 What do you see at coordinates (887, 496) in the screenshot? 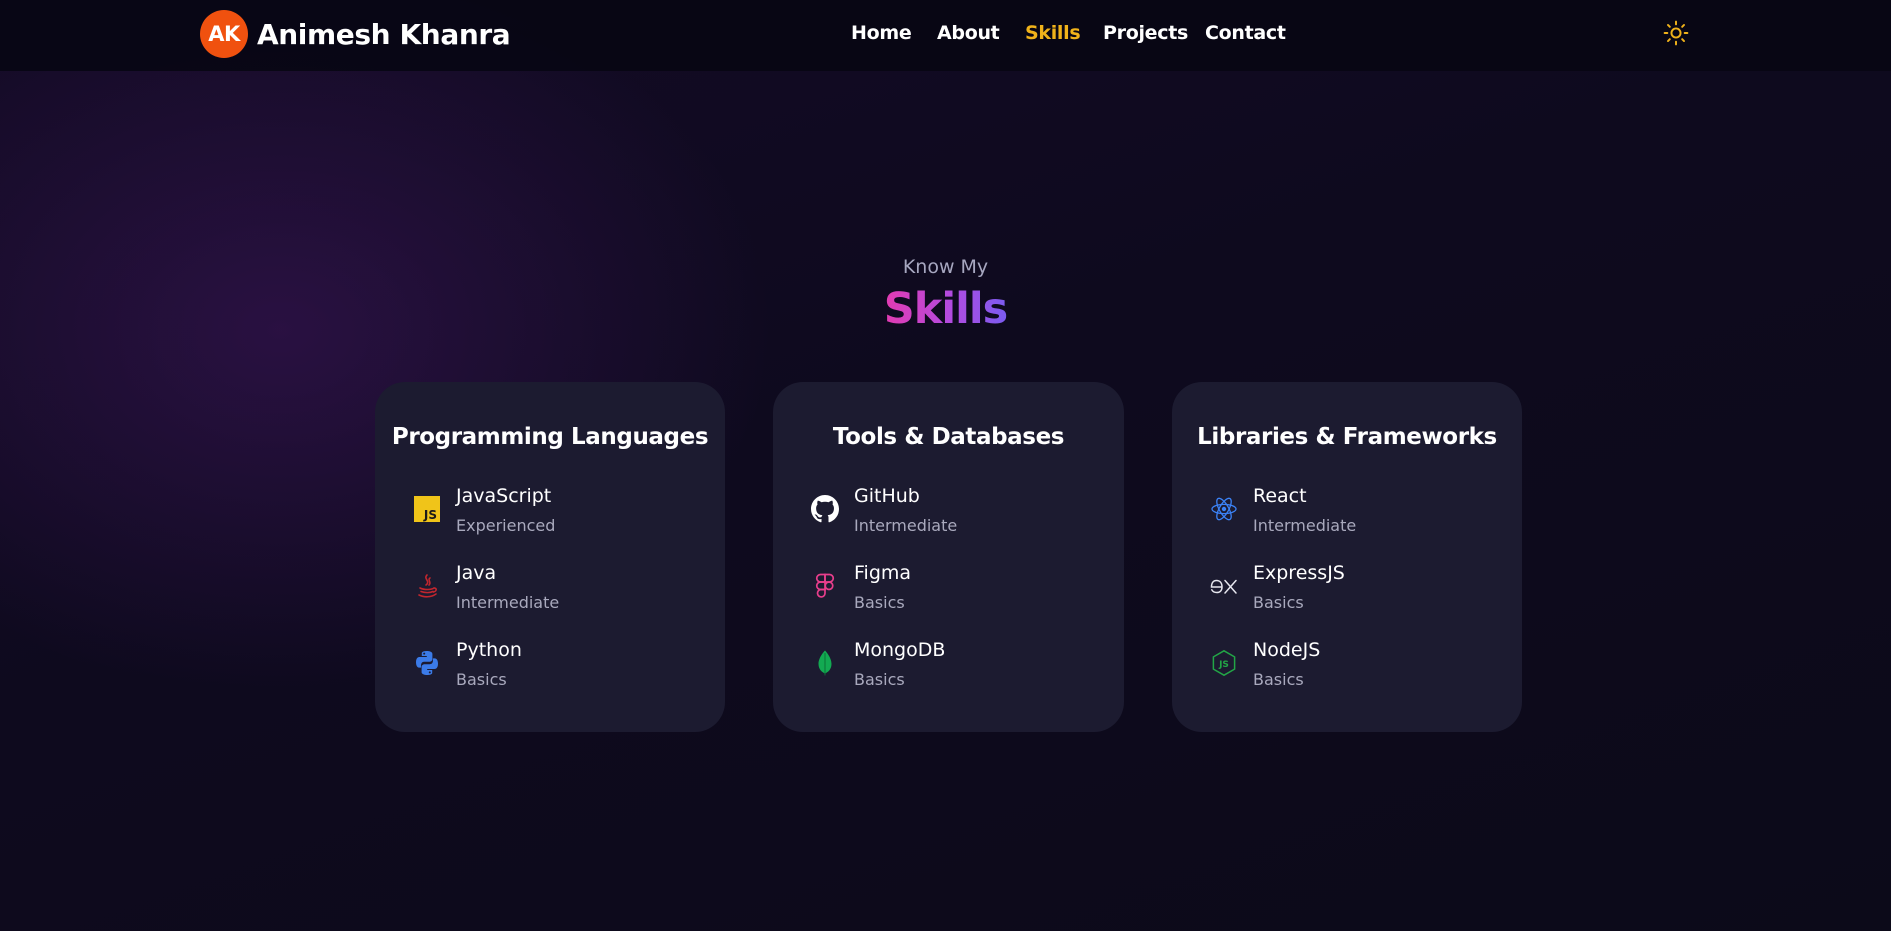
I see `skill-name: GitHub` at bounding box center [887, 496].